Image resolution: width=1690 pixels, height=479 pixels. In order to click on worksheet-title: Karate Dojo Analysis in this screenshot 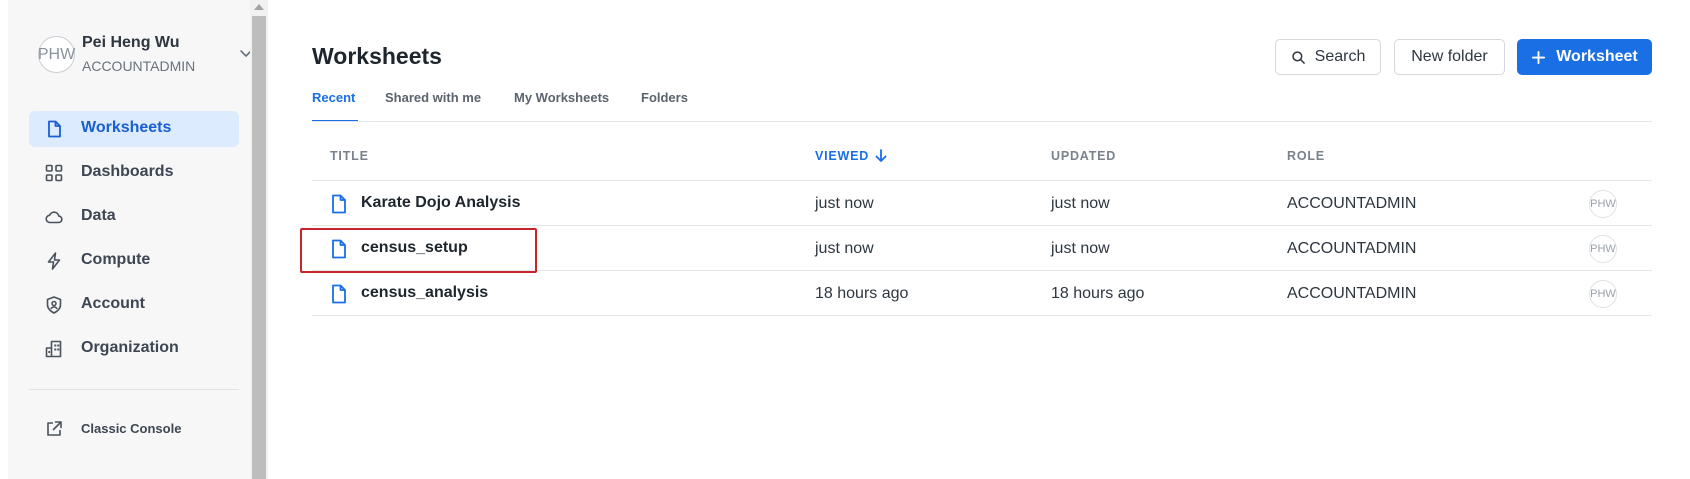, I will do `click(440, 203)`.